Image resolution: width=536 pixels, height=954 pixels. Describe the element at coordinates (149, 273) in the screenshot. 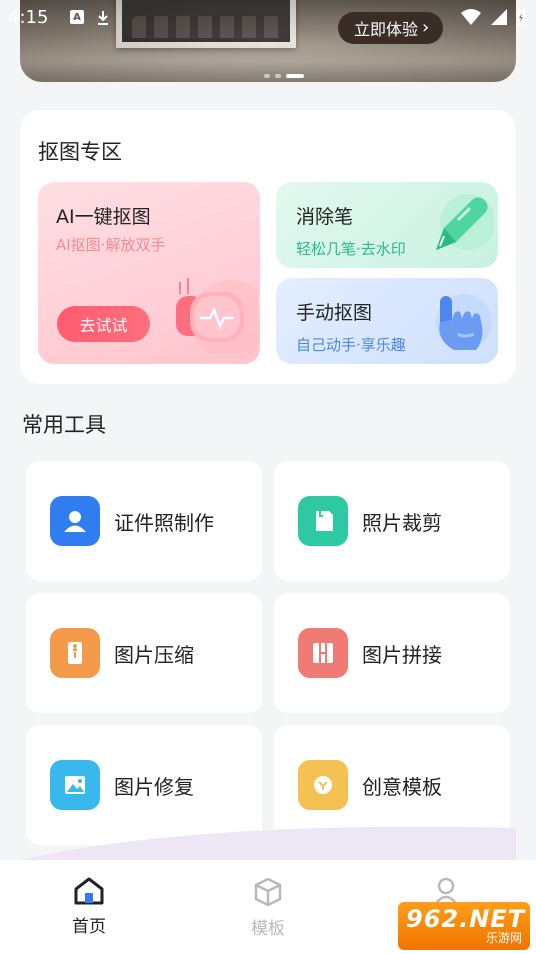

I see `ai-cutout-card: AI一键抠图 AI抠图·解放双手 去试试` at that location.